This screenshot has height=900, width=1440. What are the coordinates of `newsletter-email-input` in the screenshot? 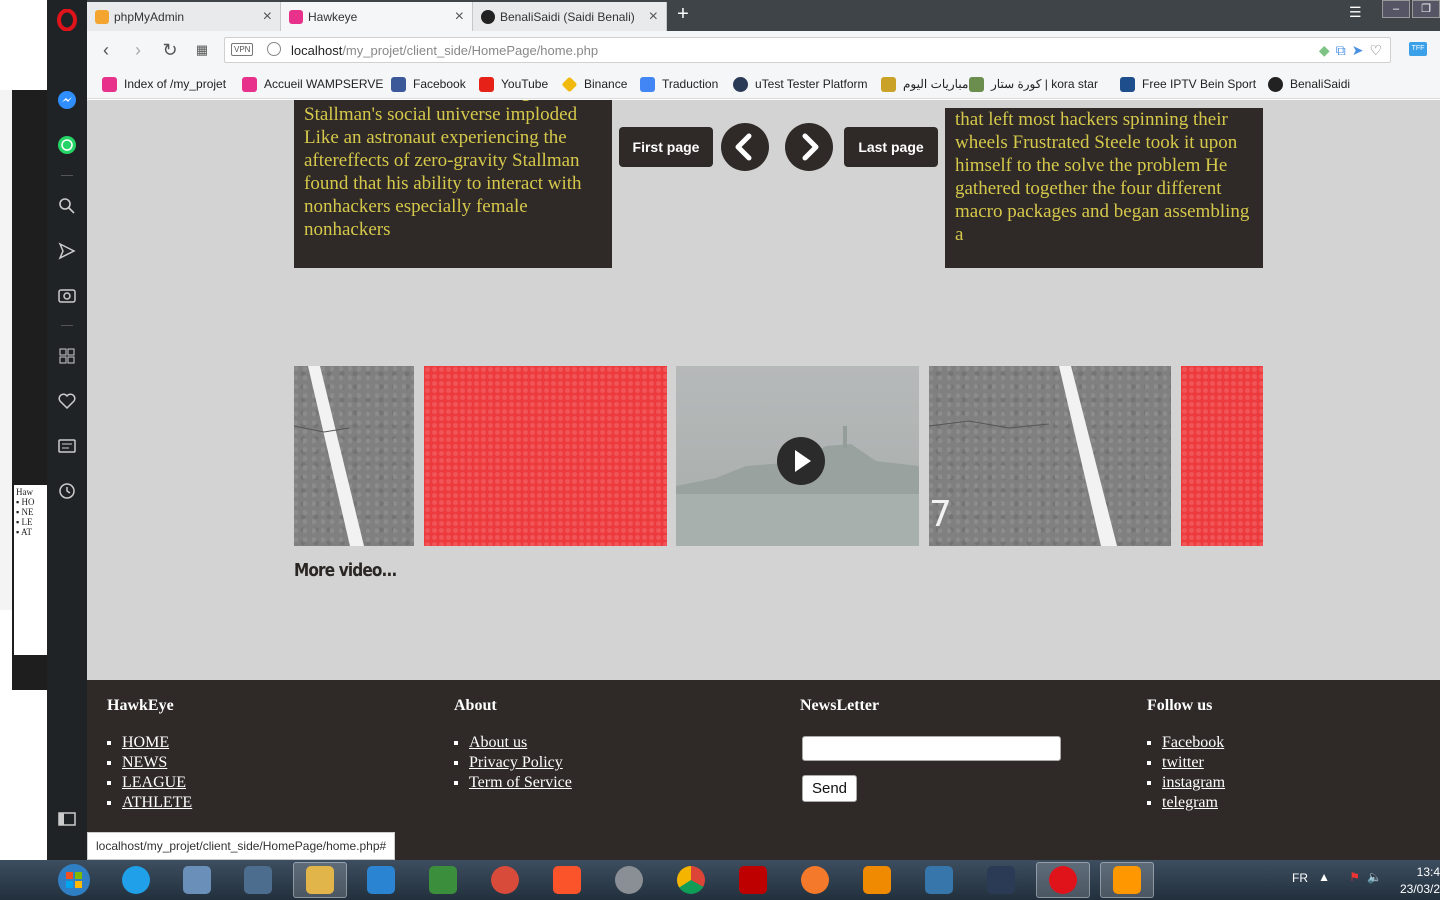 It's located at (931, 748).